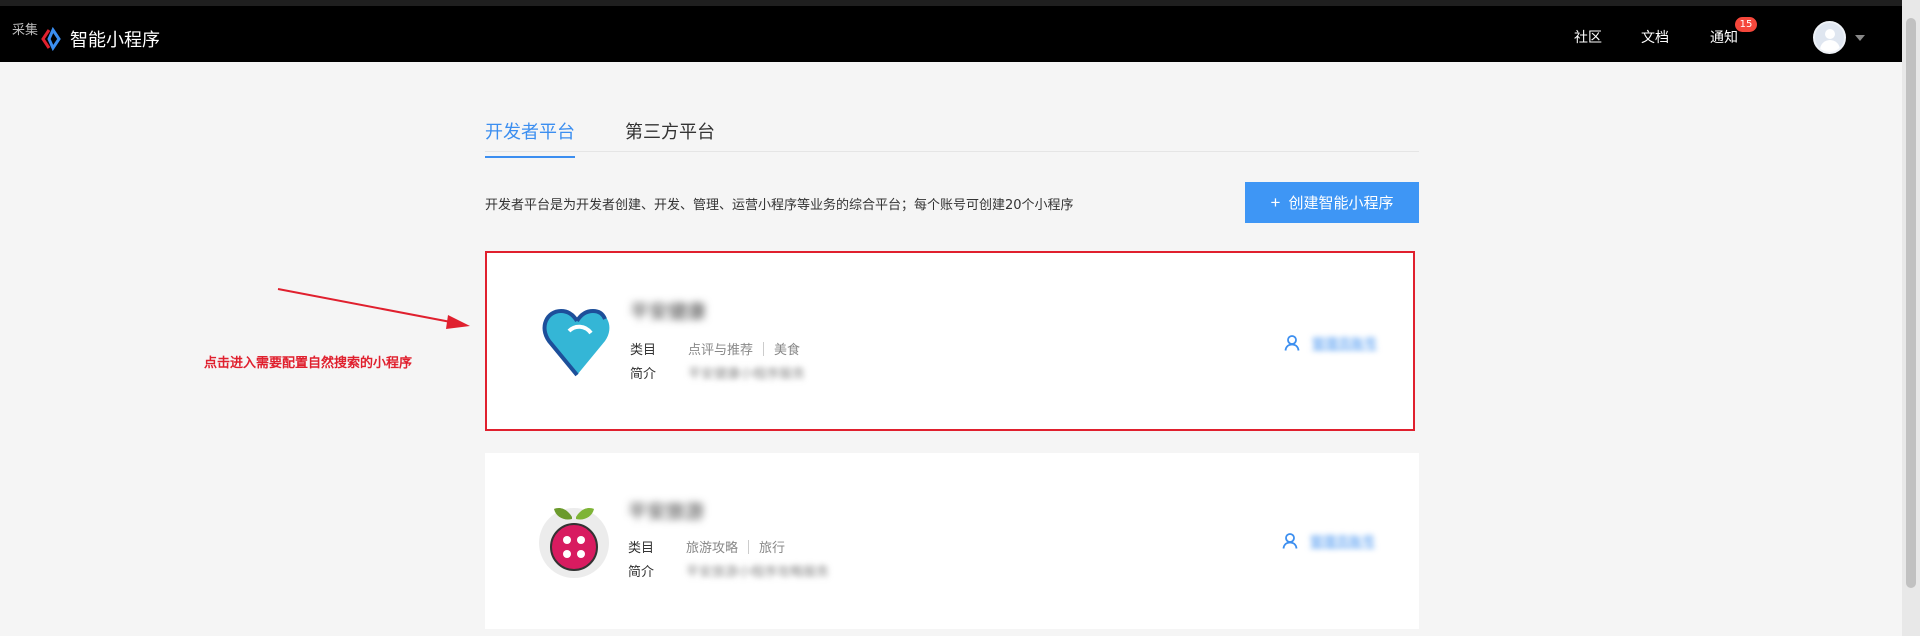 This screenshot has width=1920, height=636. I want to click on category-secondary: 旅行, so click(772, 548).